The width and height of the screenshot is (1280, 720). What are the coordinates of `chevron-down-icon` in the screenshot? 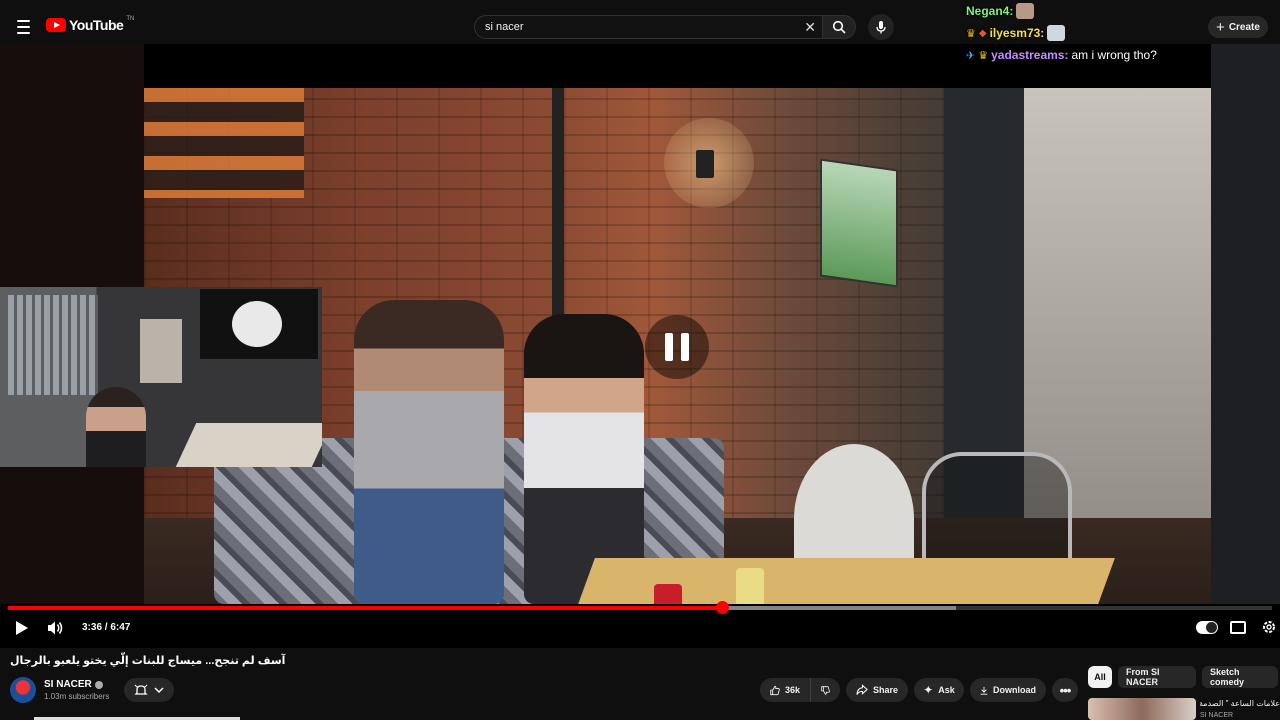 It's located at (159, 690).